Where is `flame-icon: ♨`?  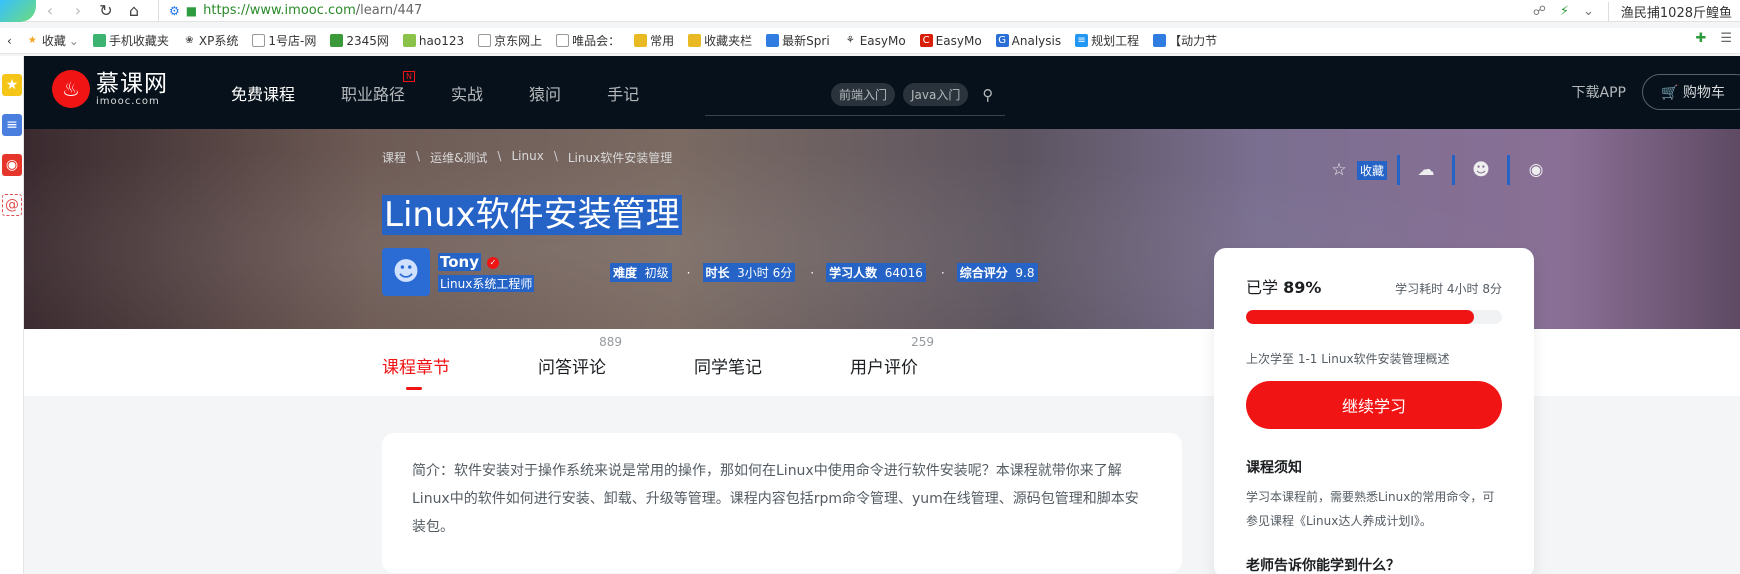 flame-icon: ♨ is located at coordinates (71, 89).